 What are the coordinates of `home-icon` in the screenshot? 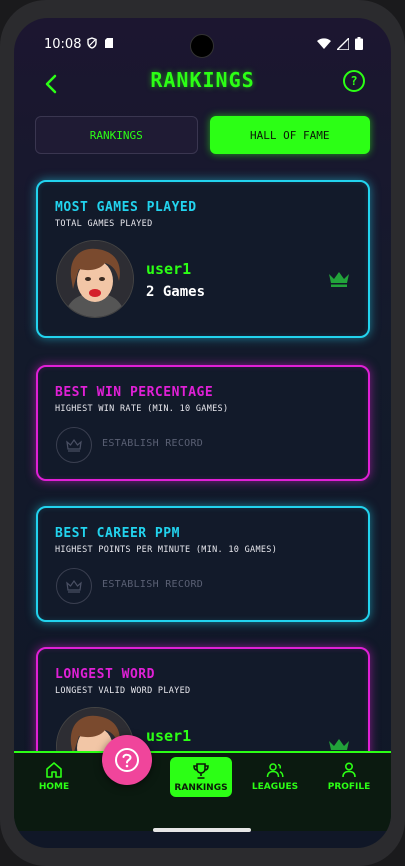 It's located at (54, 770).